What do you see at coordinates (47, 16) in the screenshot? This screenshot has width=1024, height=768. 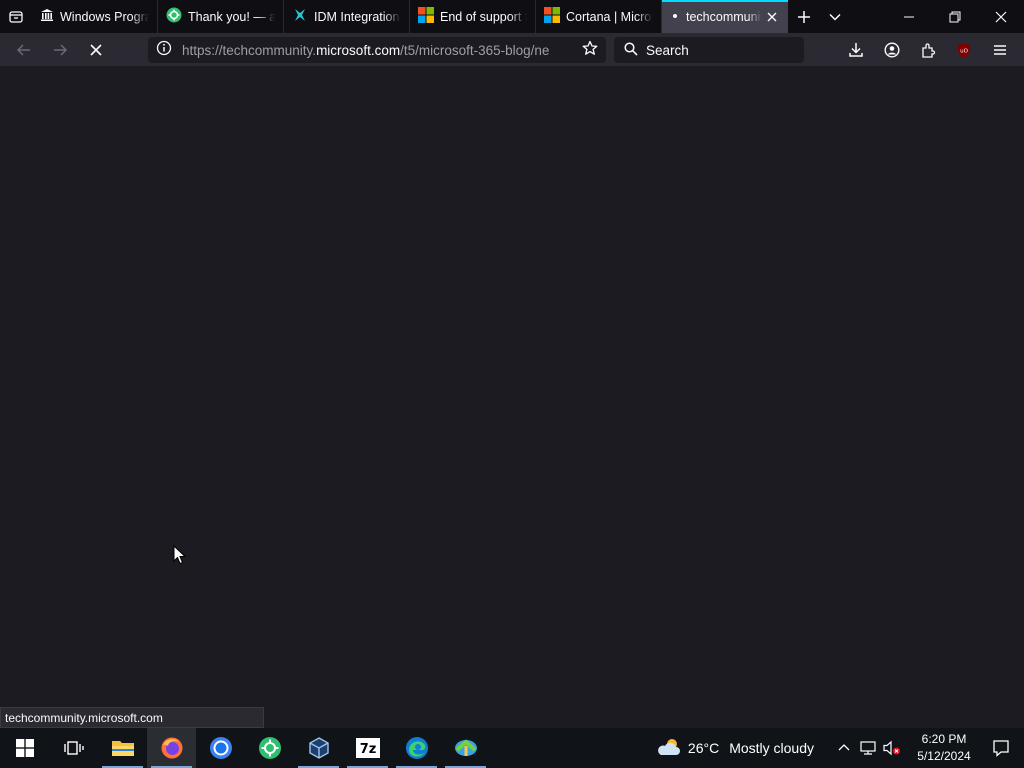 I see `institution-icon` at bounding box center [47, 16].